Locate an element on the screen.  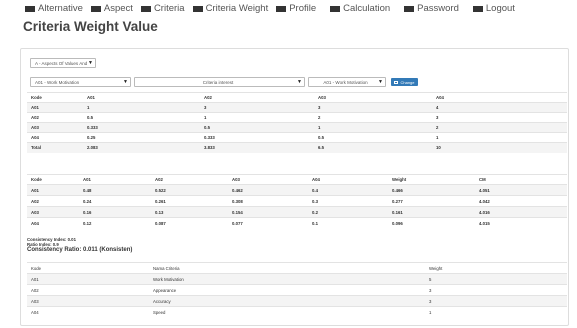
table-cell: 0.261 is located at coordinates (189, 201).